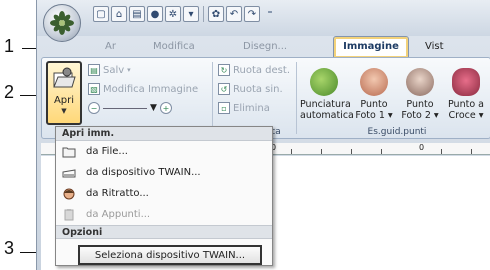 The image size is (490, 270). I want to click on ruler-label: 0, so click(422, 147).